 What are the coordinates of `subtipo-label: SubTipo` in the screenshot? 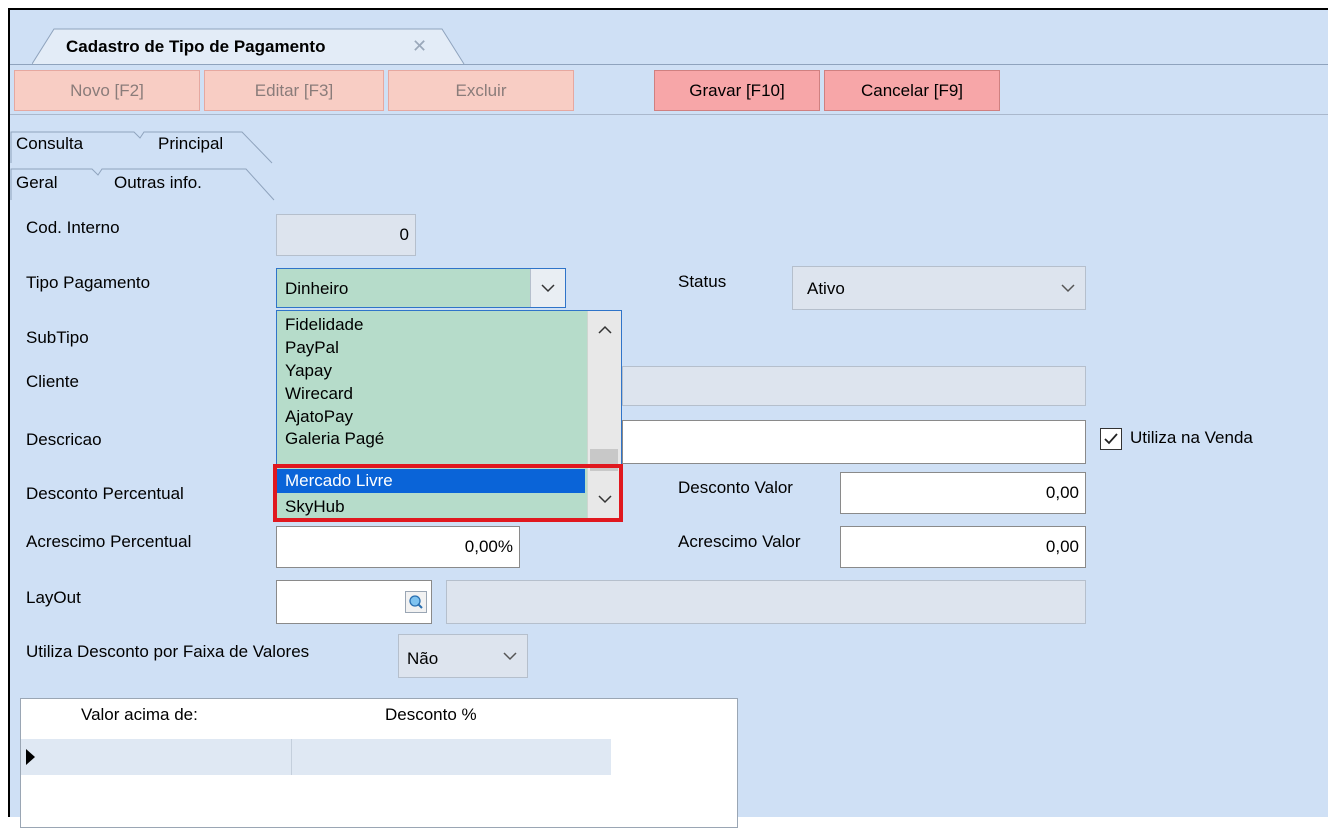 It's located at (57, 337).